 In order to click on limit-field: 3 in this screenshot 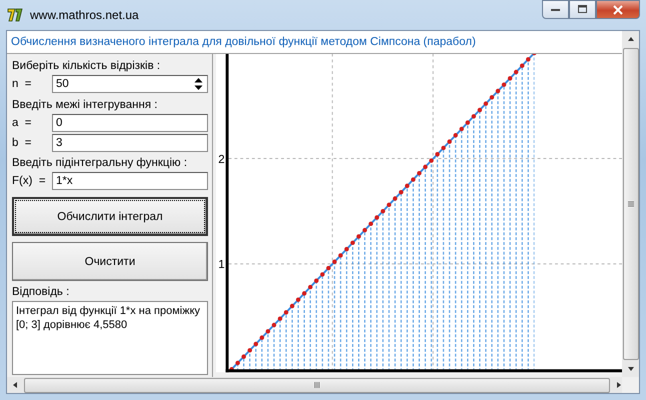, I will do `click(130, 143)`.